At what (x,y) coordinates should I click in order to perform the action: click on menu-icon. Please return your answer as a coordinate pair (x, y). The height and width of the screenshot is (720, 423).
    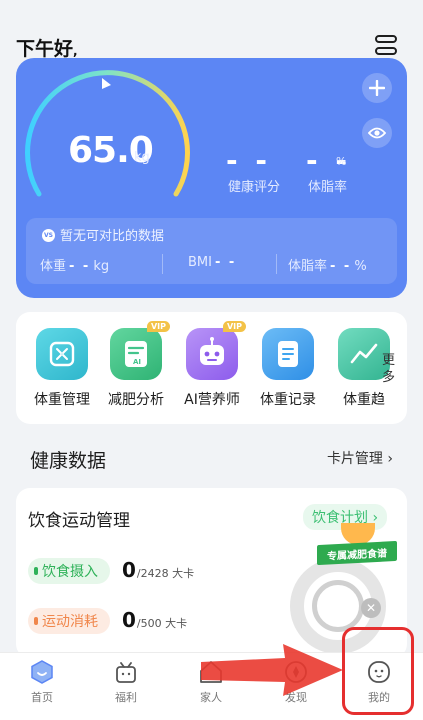
    Looking at the image, I should click on (386, 45).